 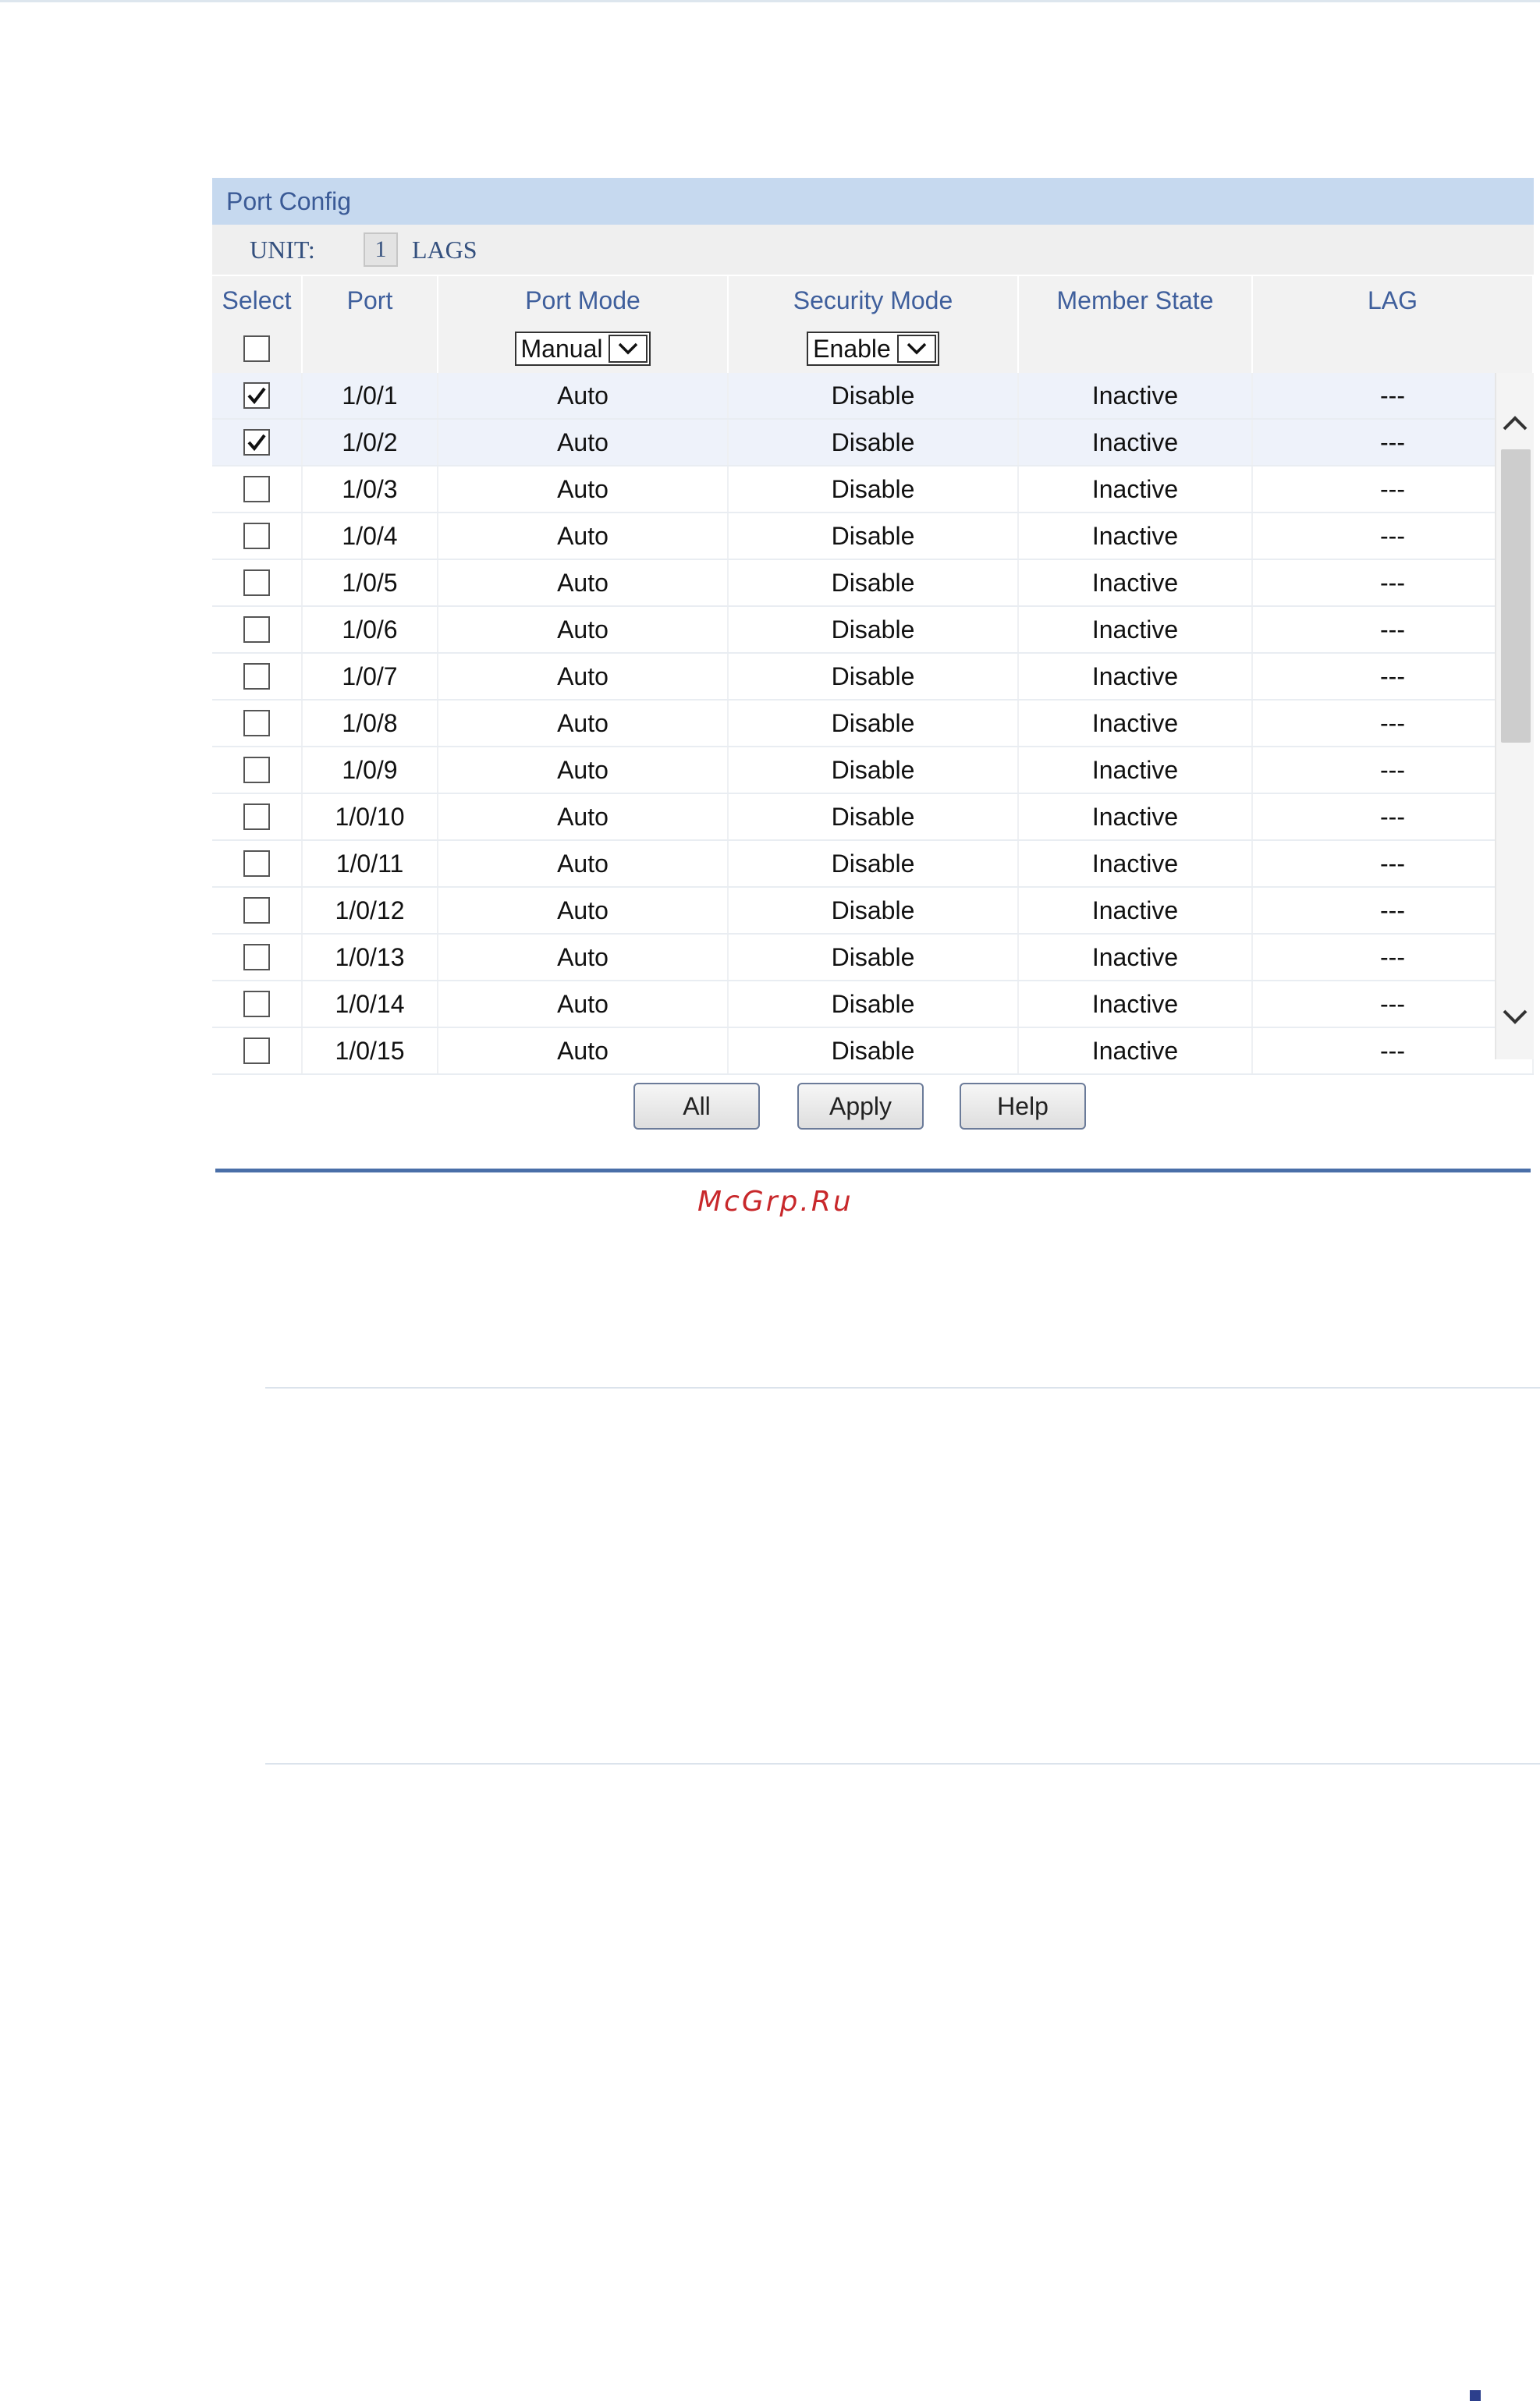 I want to click on column-header-port: Port, so click(x=370, y=300).